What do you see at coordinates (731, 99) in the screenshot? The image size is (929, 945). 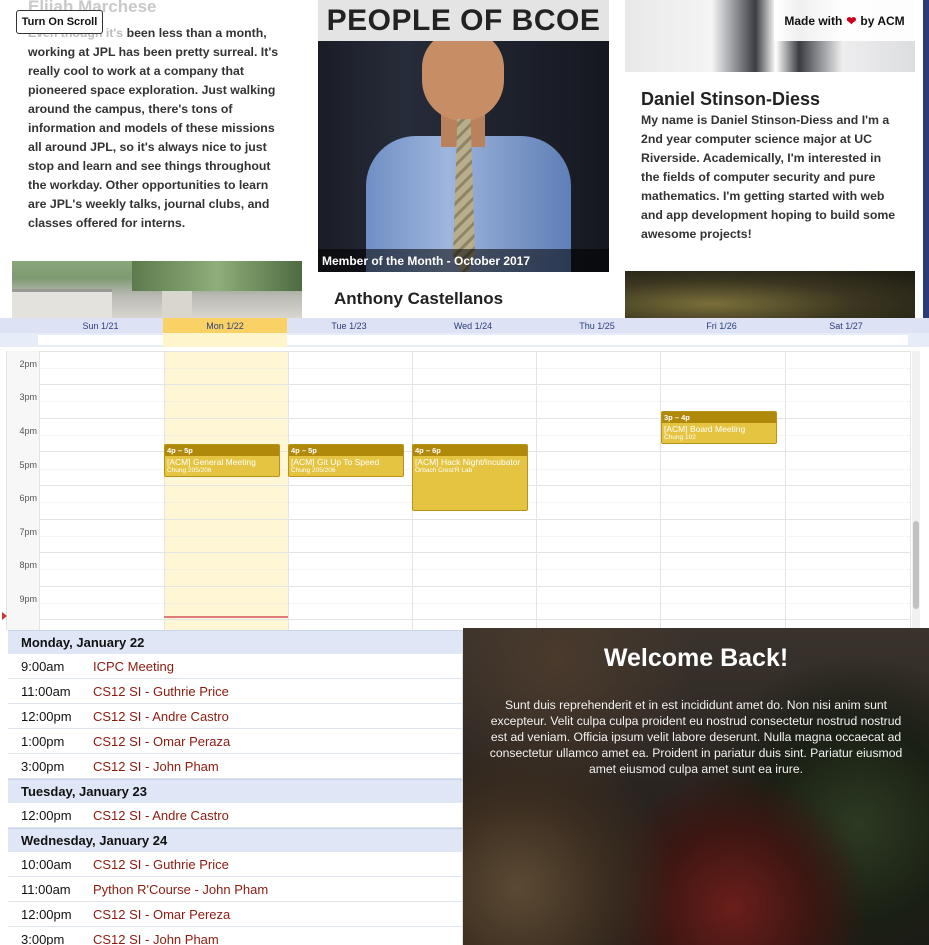 I see `person-name-right: Daniel Stinson-Diess` at bounding box center [731, 99].